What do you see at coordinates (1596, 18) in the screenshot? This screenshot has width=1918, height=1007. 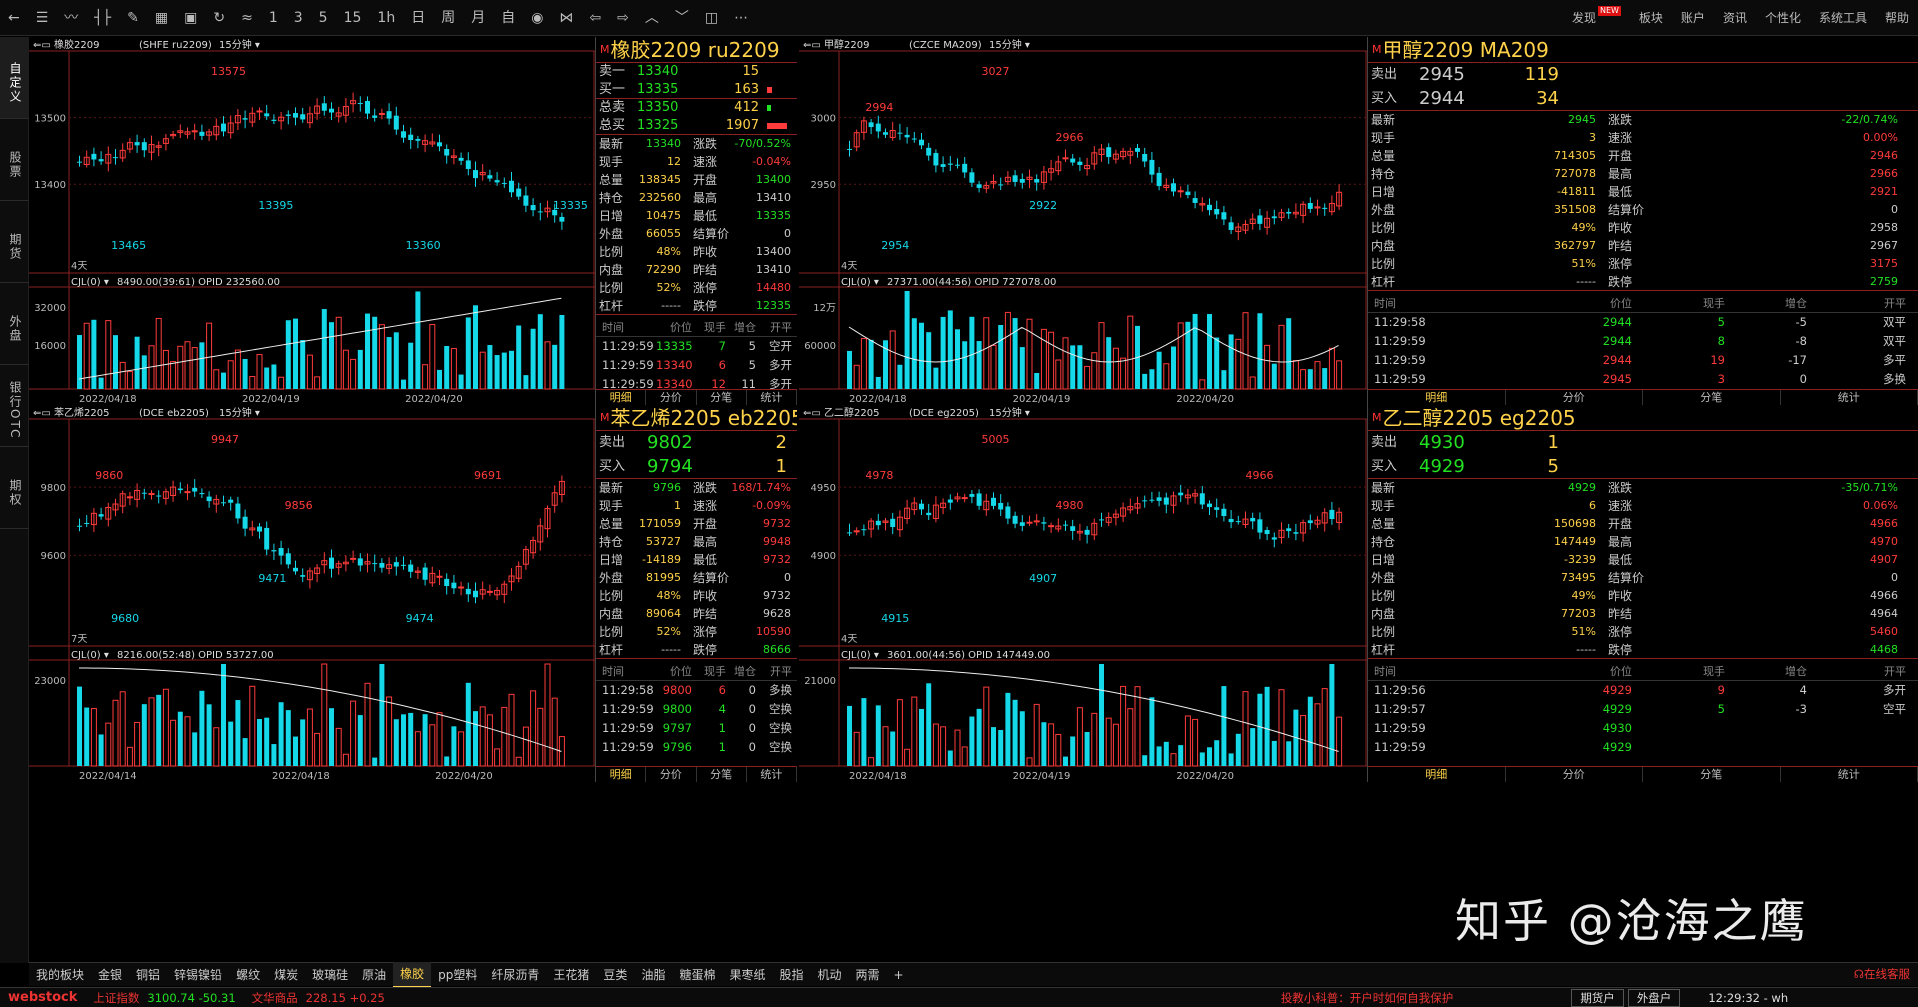 I see `menu-discover: 发现NEW` at bounding box center [1596, 18].